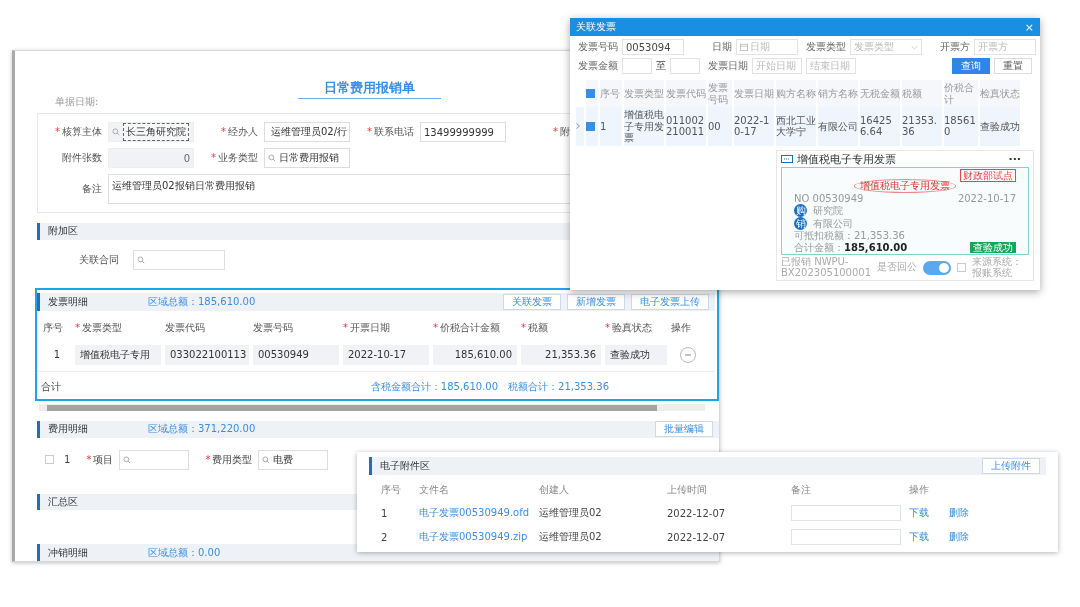  I want to click on section-title: 附加区, so click(63, 231).